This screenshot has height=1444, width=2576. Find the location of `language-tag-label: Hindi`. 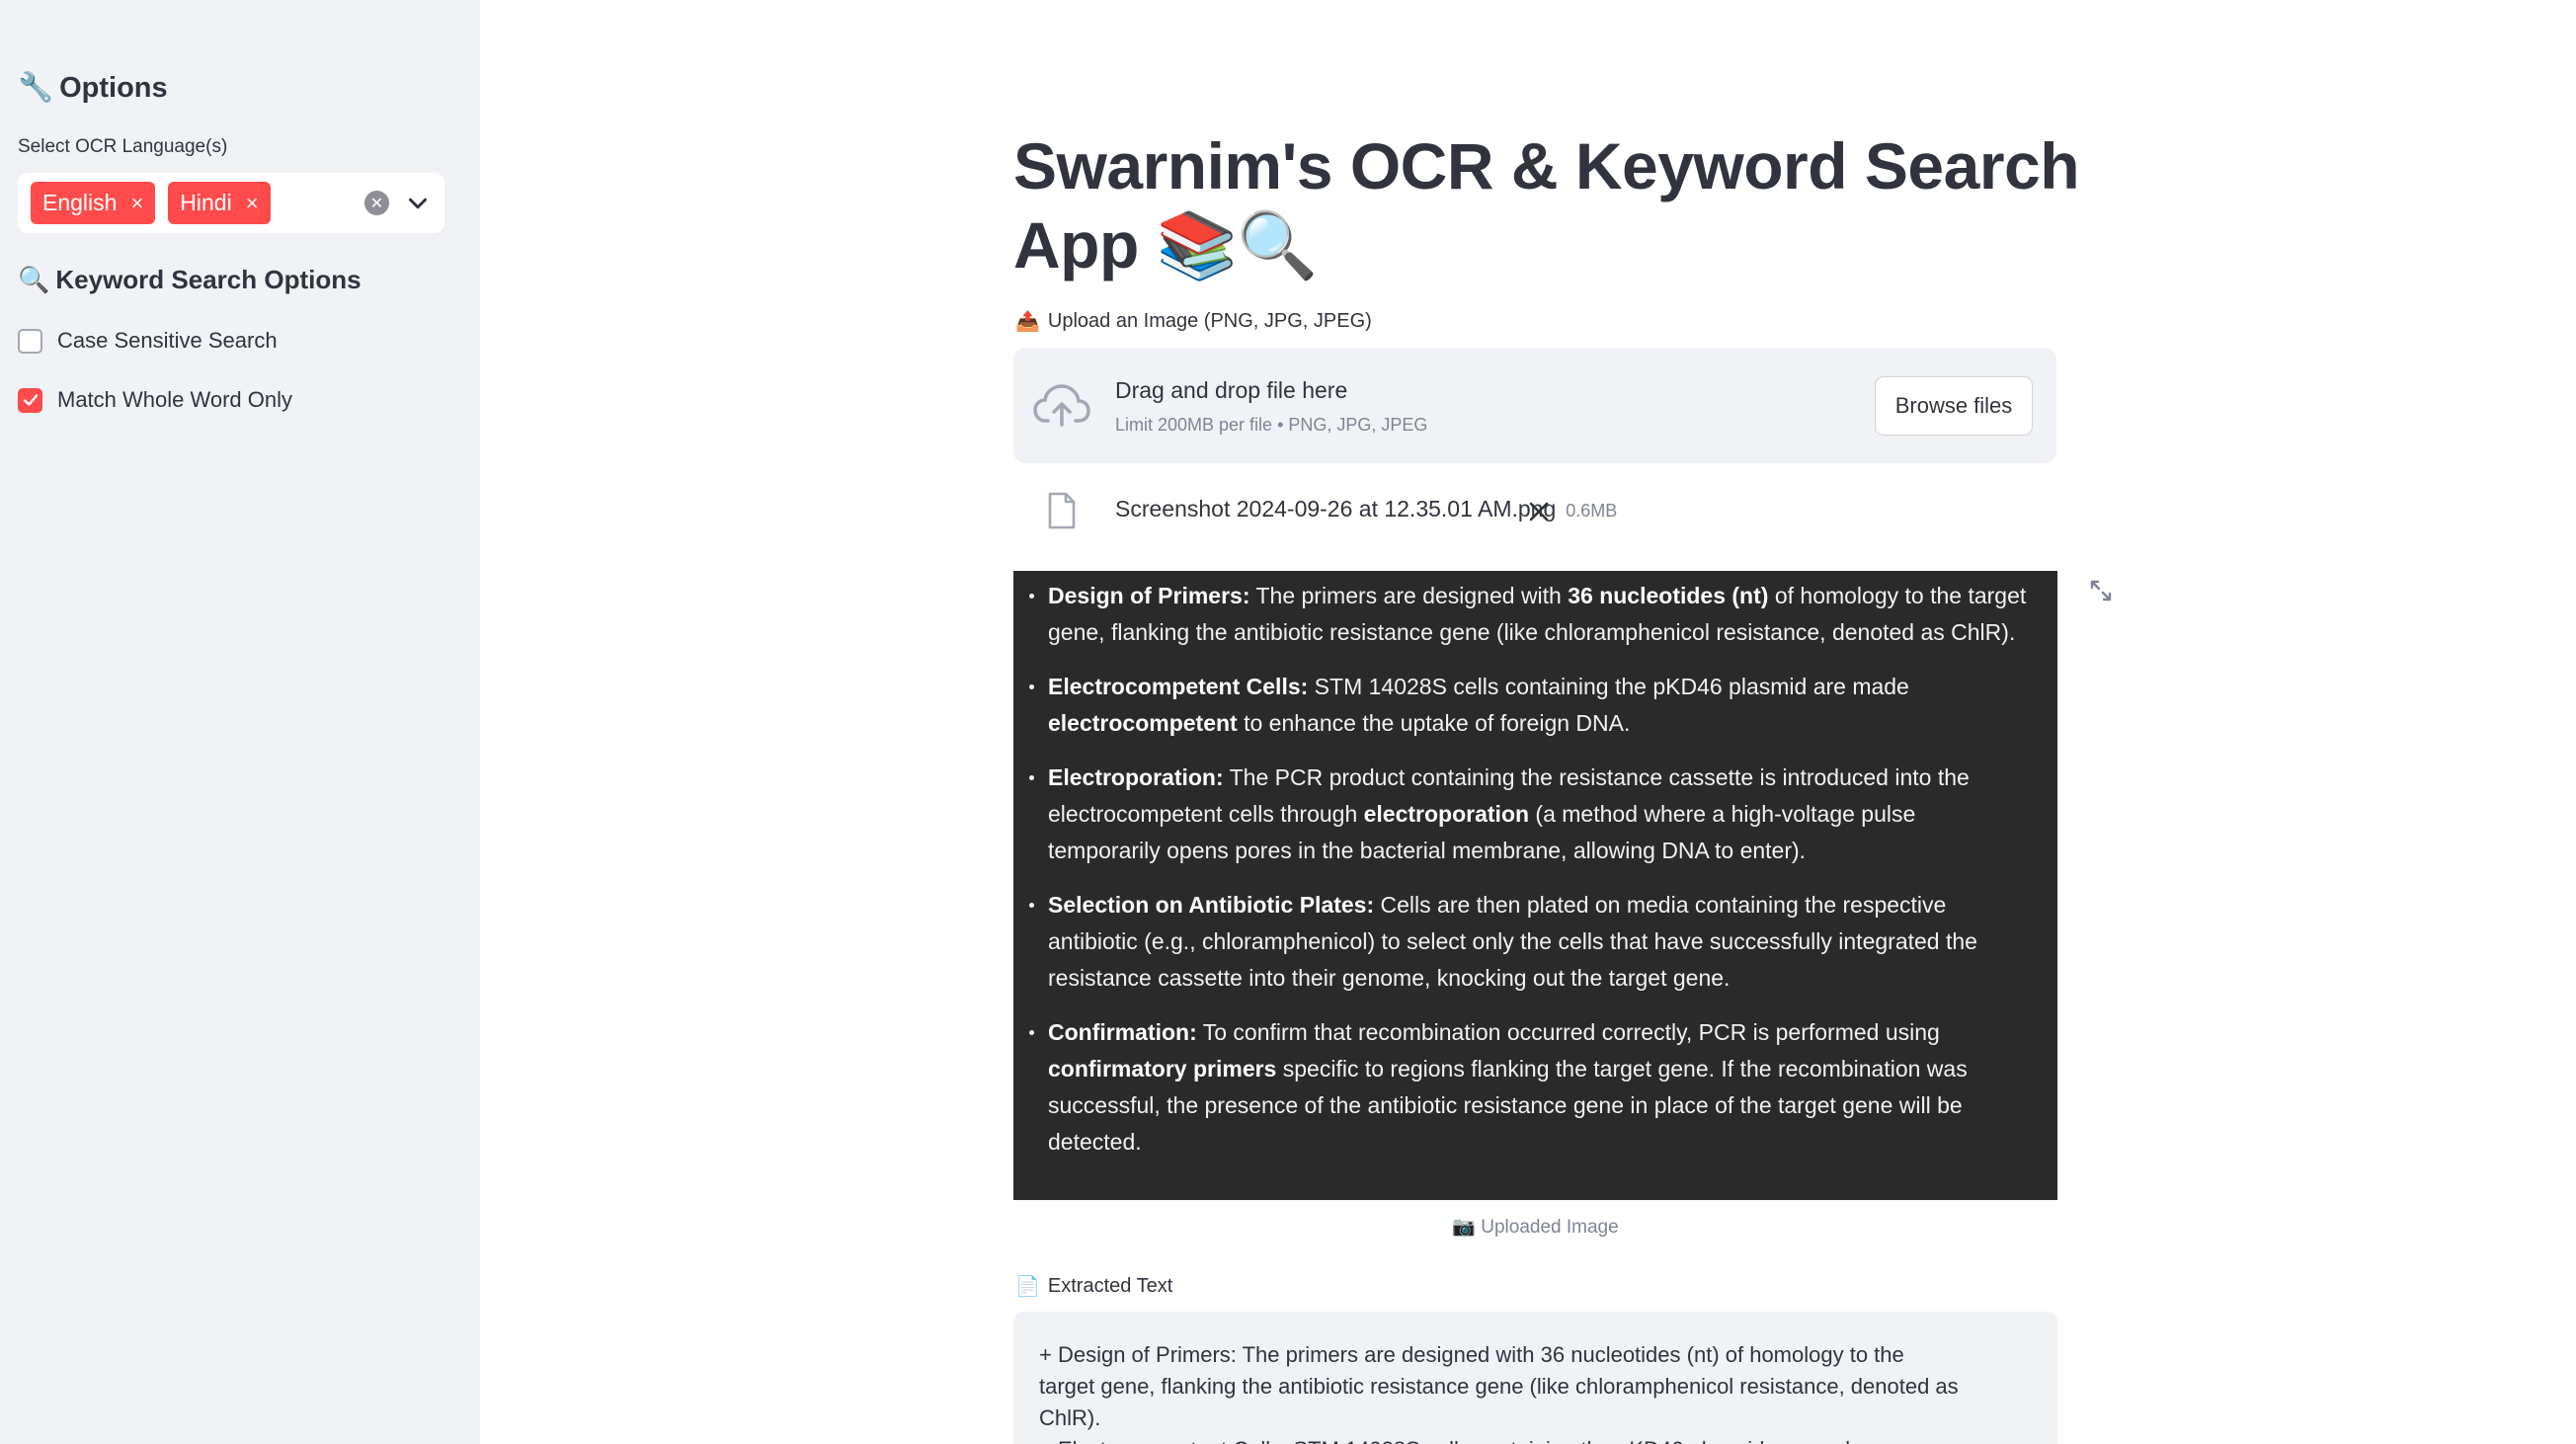

language-tag-label: Hindi is located at coordinates (206, 202).